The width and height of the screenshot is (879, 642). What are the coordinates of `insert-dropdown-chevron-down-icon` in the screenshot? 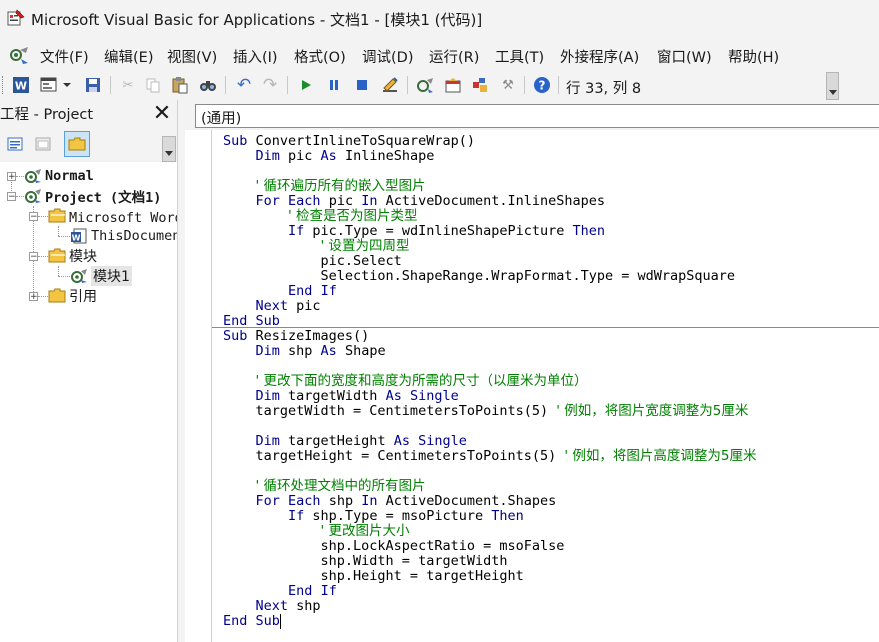 It's located at (67, 85).